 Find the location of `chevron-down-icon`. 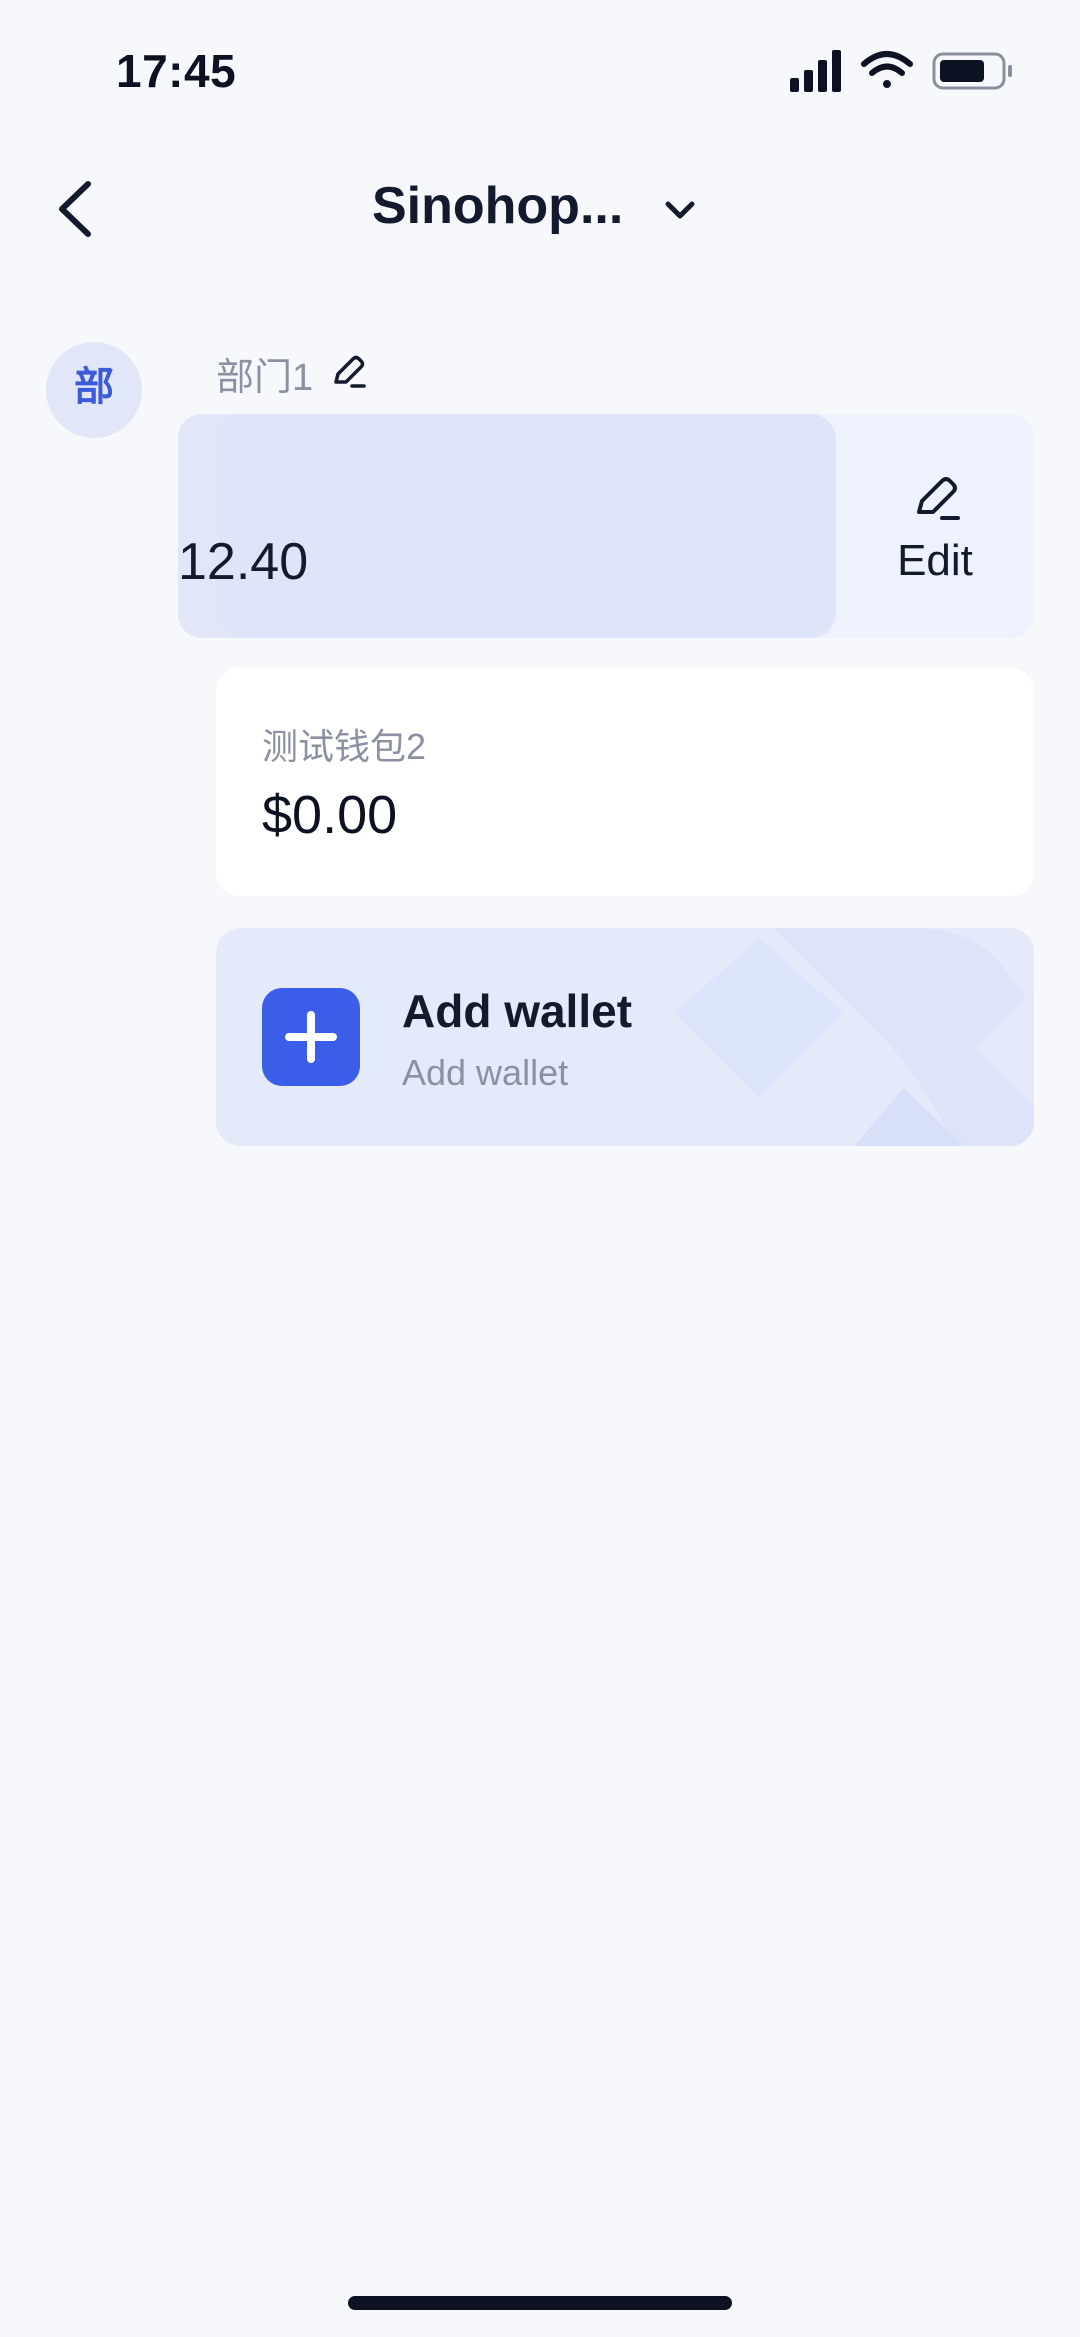

chevron-down-icon is located at coordinates (680, 210).